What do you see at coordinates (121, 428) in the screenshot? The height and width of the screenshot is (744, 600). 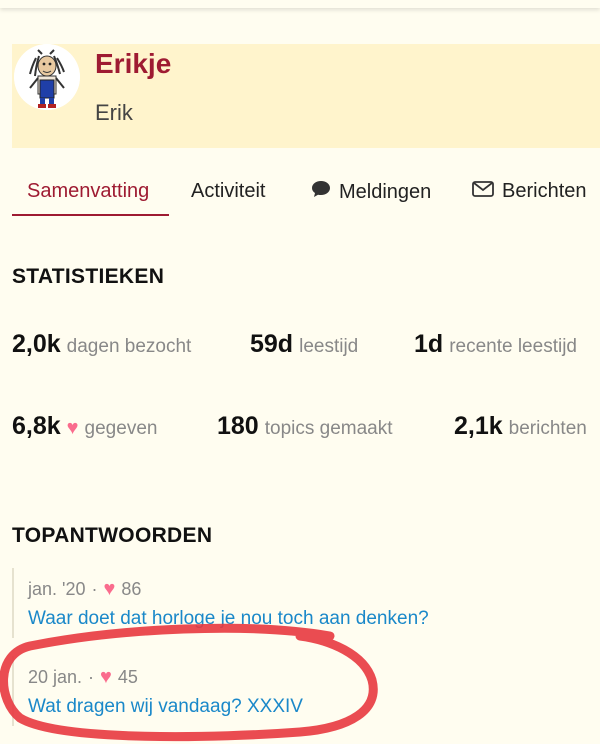 I see `stat-label: gegeven` at bounding box center [121, 428].